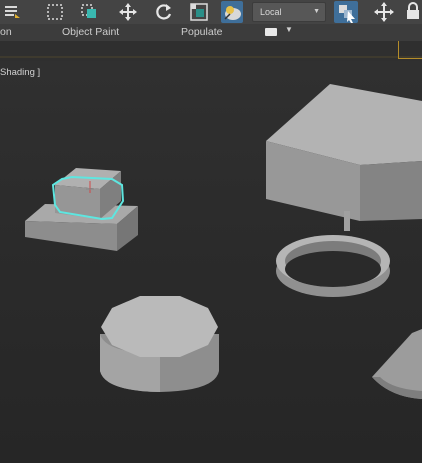 This screenshot has width=422, height=463. What do you see at coordinates (128, 12) in the screenshot?
I see `move-icon` at bounding box center [128, 12].